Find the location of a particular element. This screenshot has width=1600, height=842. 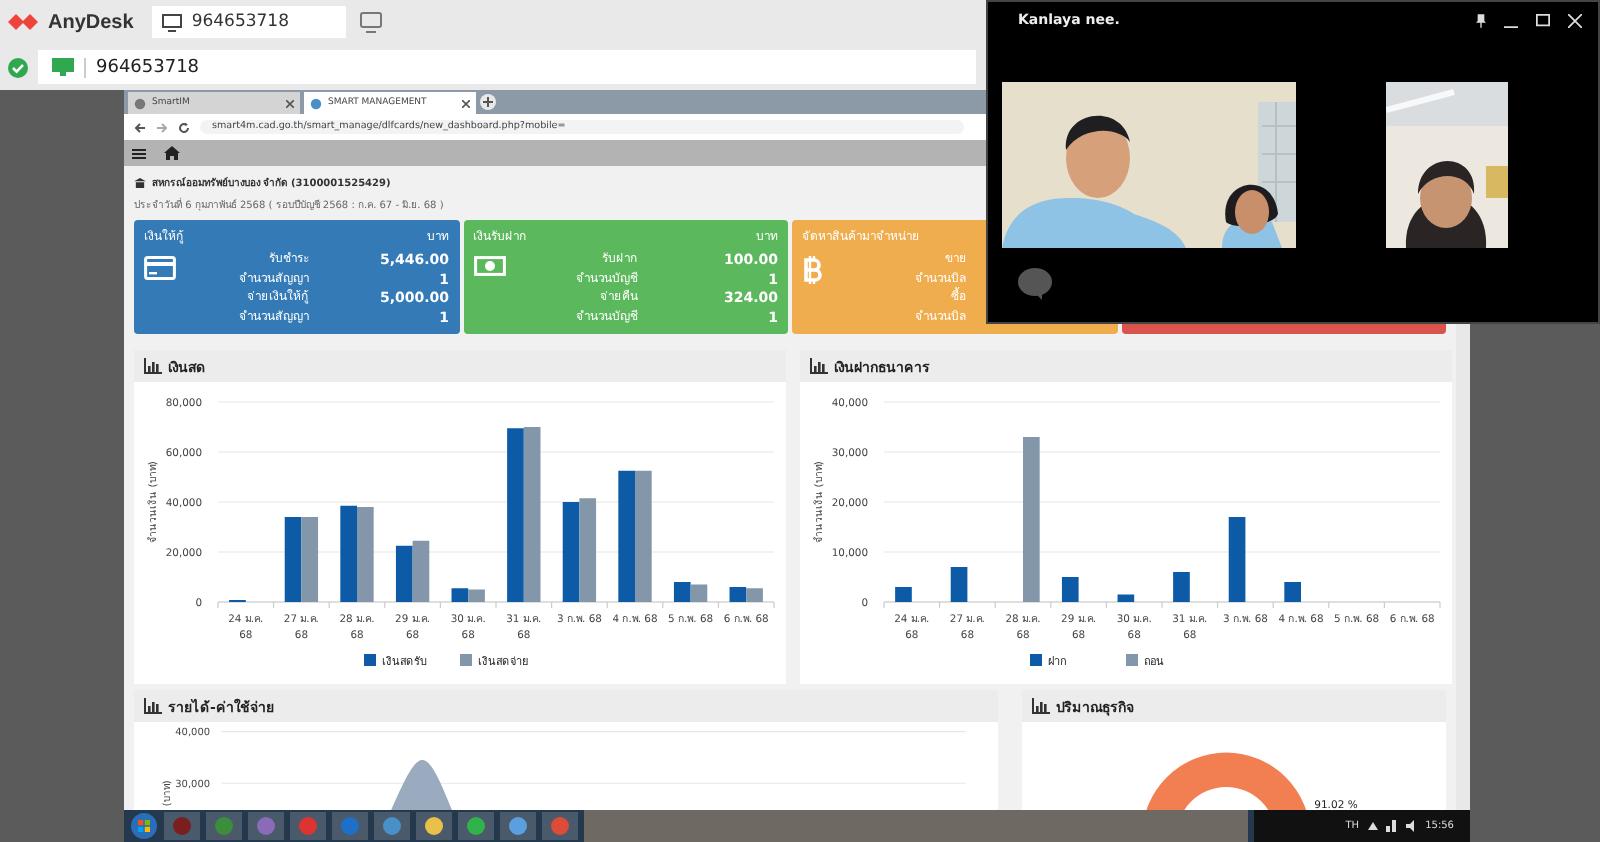

session-tab: 964653718 is located at coordinates (248, 22).